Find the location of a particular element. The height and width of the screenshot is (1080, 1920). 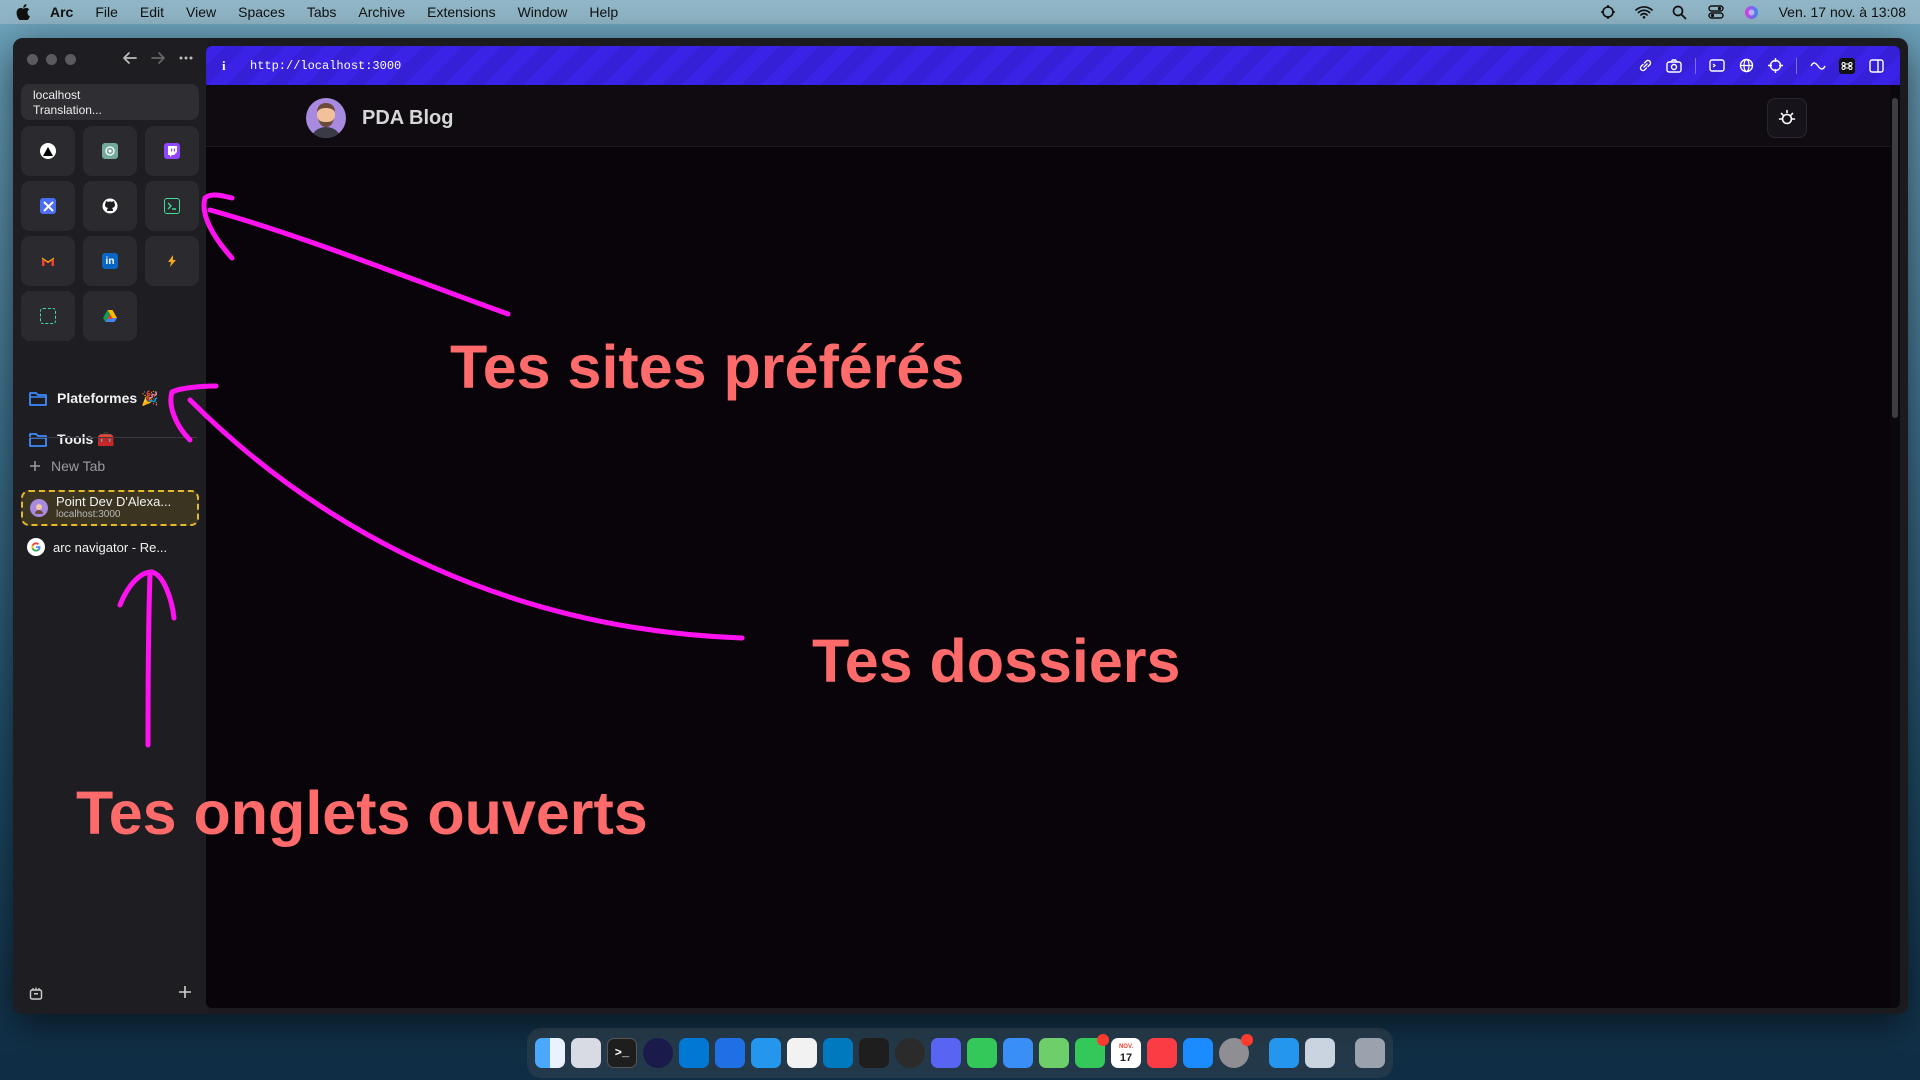

pinned-linkedin: in is located at coordinates (110, 261).